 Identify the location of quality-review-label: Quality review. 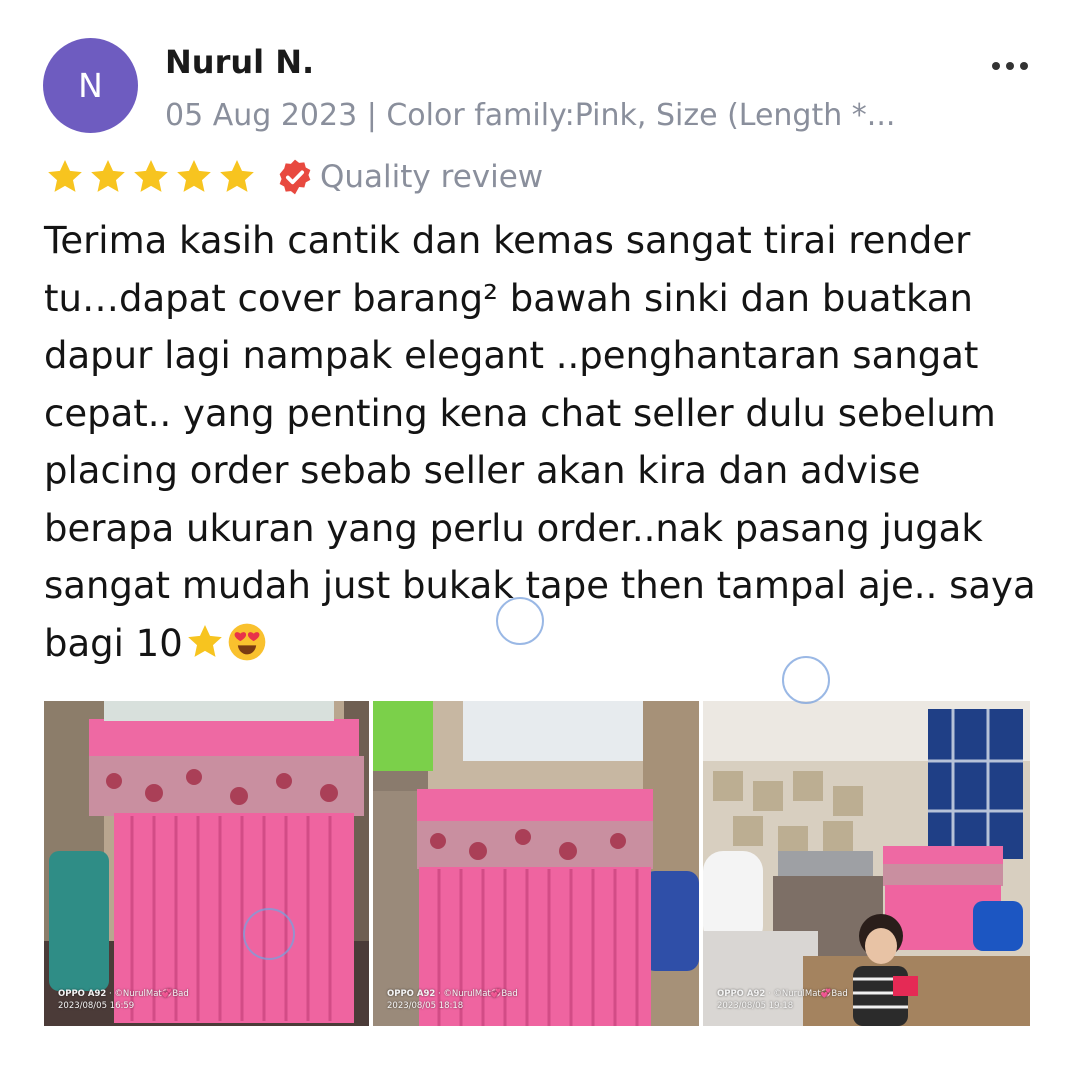
(432, 177).